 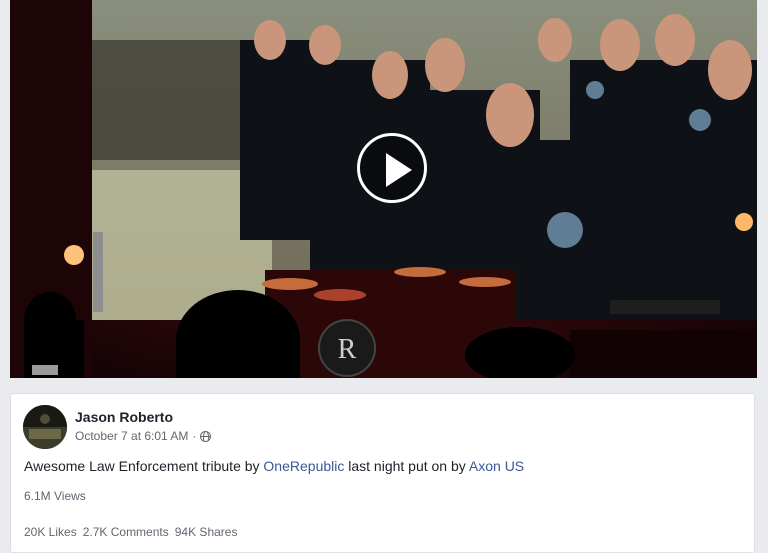 I want to click on shares-count: 94K Shares, so click(x=206, y=532).